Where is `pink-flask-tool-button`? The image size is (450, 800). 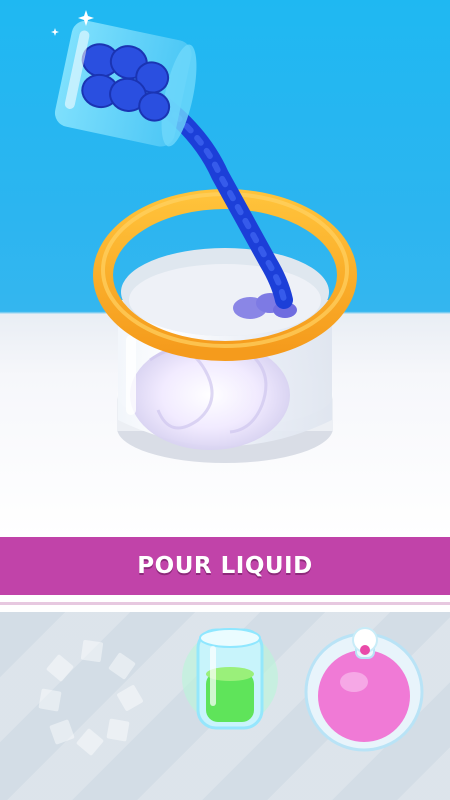 pink-flask-tool-button is located at coordinates (368, 706).